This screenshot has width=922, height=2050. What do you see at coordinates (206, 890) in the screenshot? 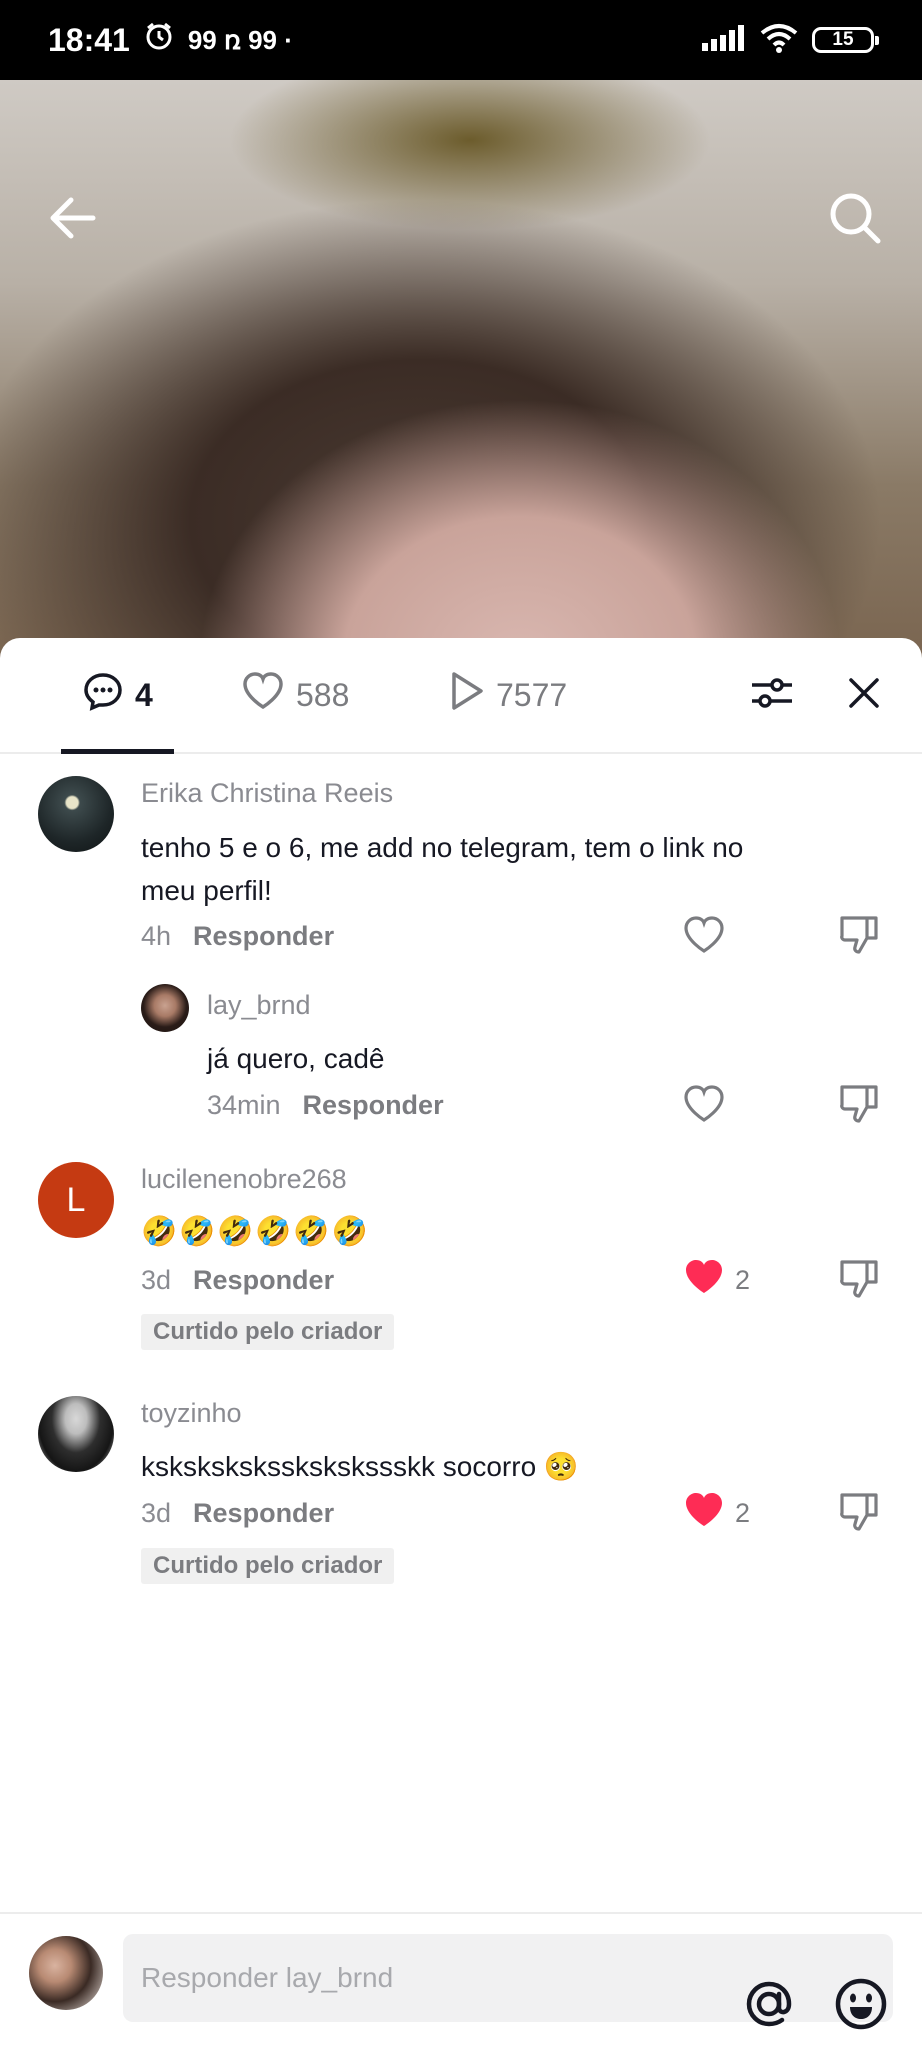
I see `comment-text-line-2: meu perfil!` at bounding box center [206, 890].